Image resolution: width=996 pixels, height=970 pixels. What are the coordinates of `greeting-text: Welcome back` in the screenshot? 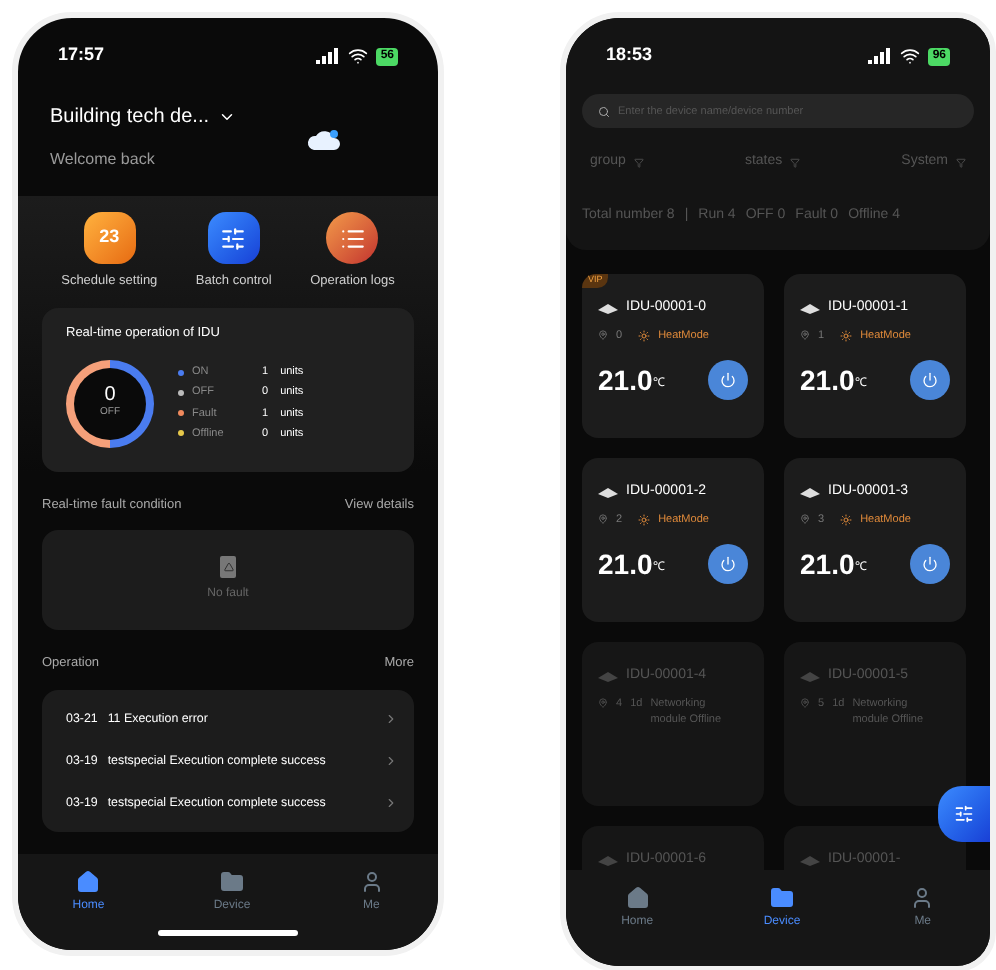 It's located at (103, 160).